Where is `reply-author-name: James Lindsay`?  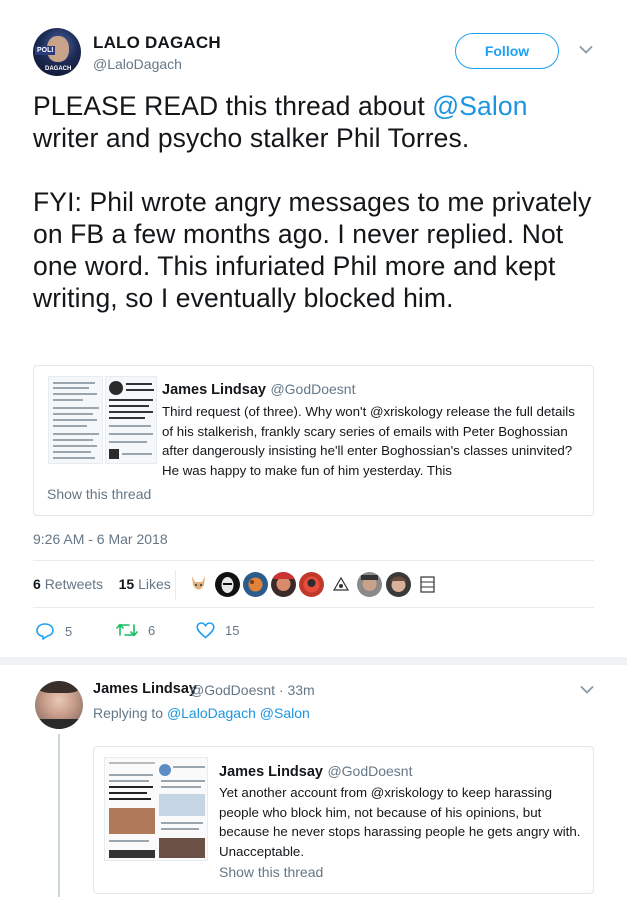
reply-author-name: James Lindsay is located at coordinates (145, 689).